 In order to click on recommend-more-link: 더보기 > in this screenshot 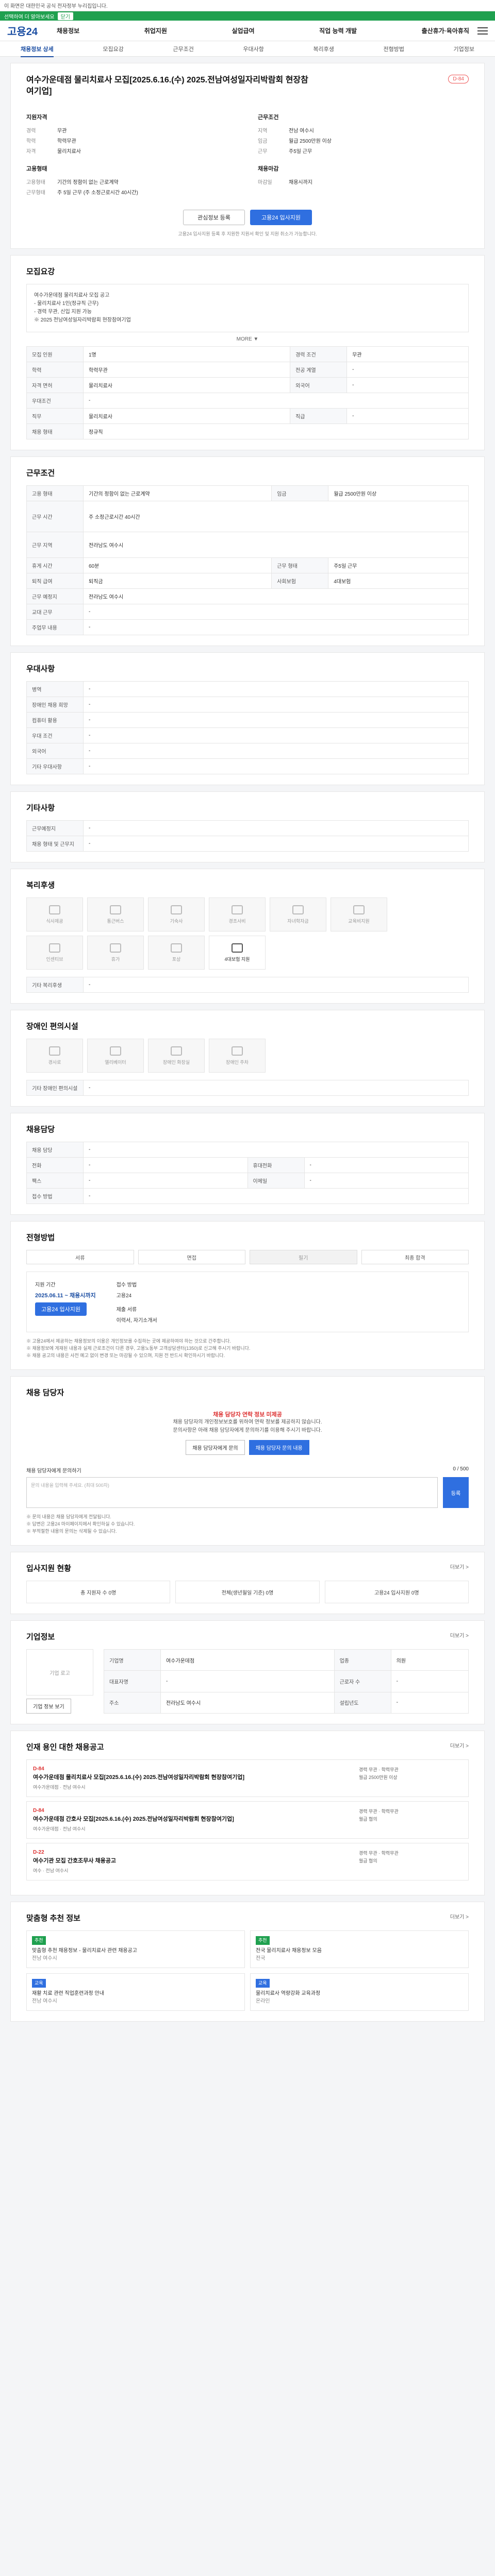, I will do `click(459, 1921)`.